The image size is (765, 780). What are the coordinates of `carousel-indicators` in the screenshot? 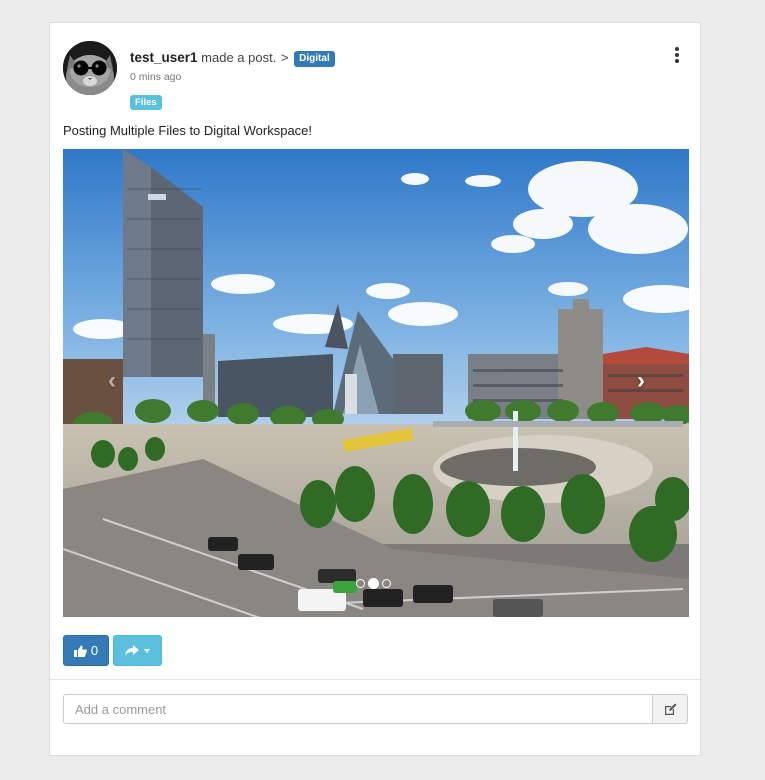 It's located at (373, 583).